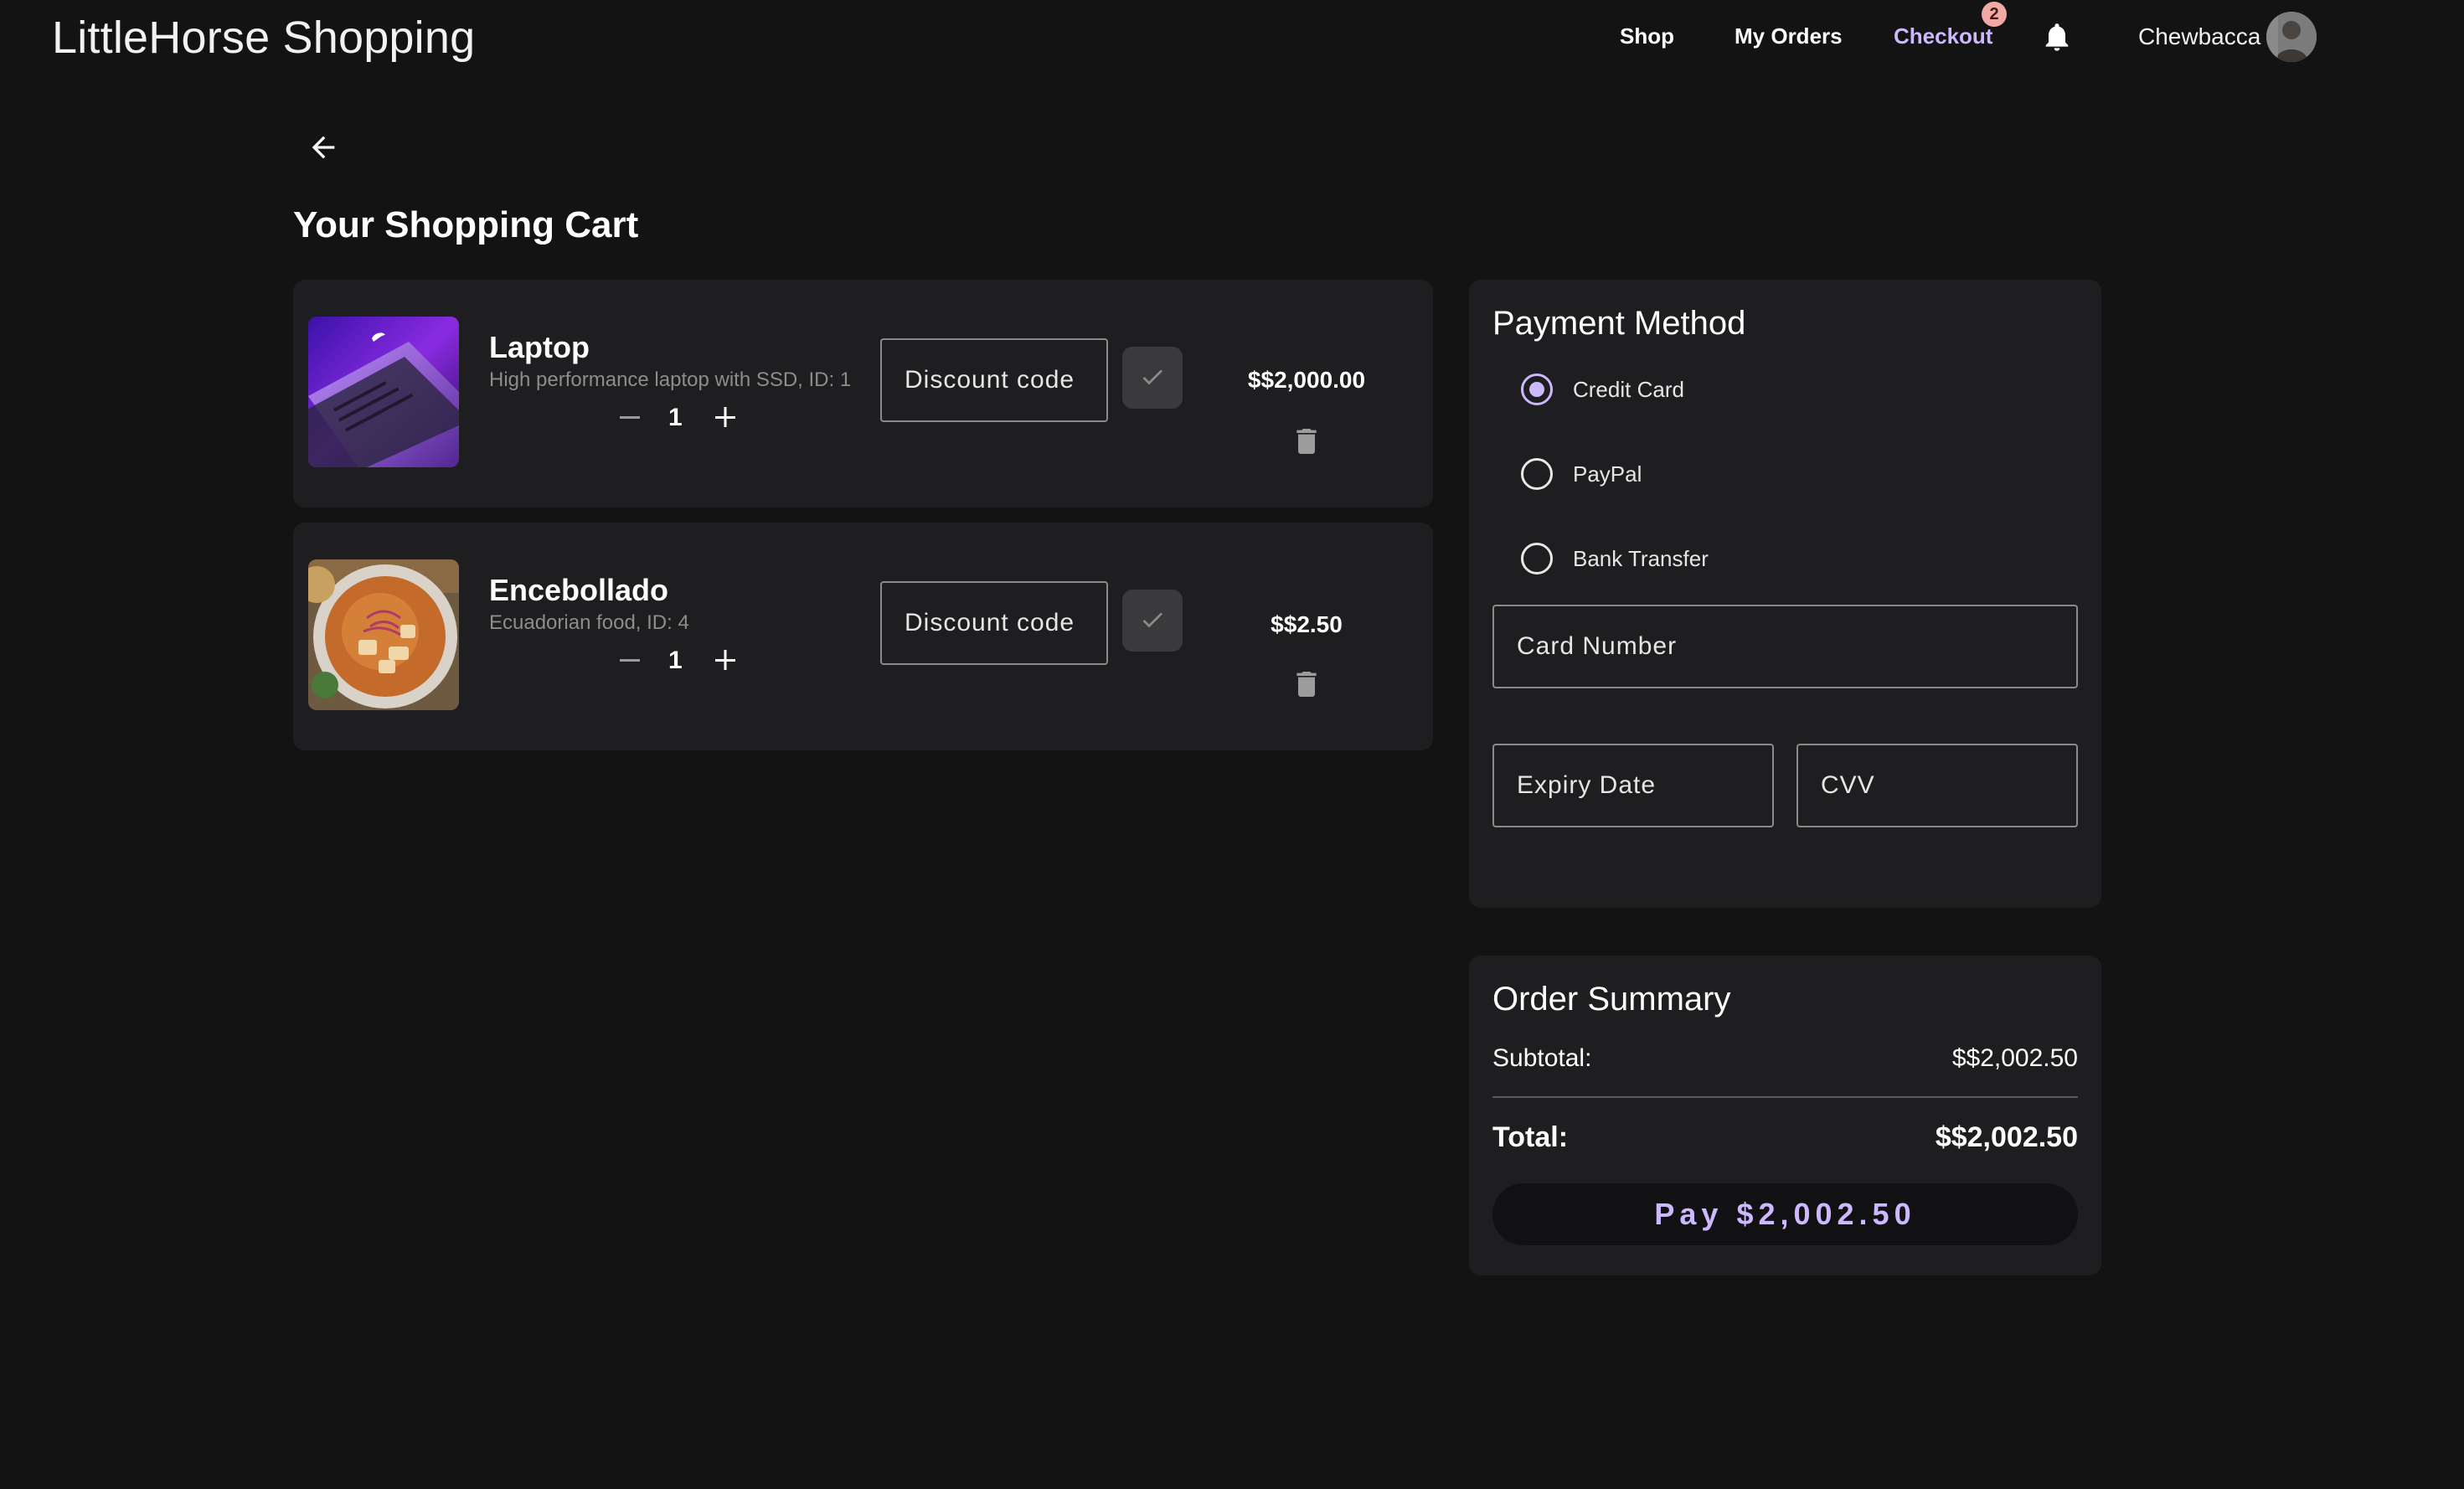  I want to click on radio-label: PayPal, so click(1607, 474).